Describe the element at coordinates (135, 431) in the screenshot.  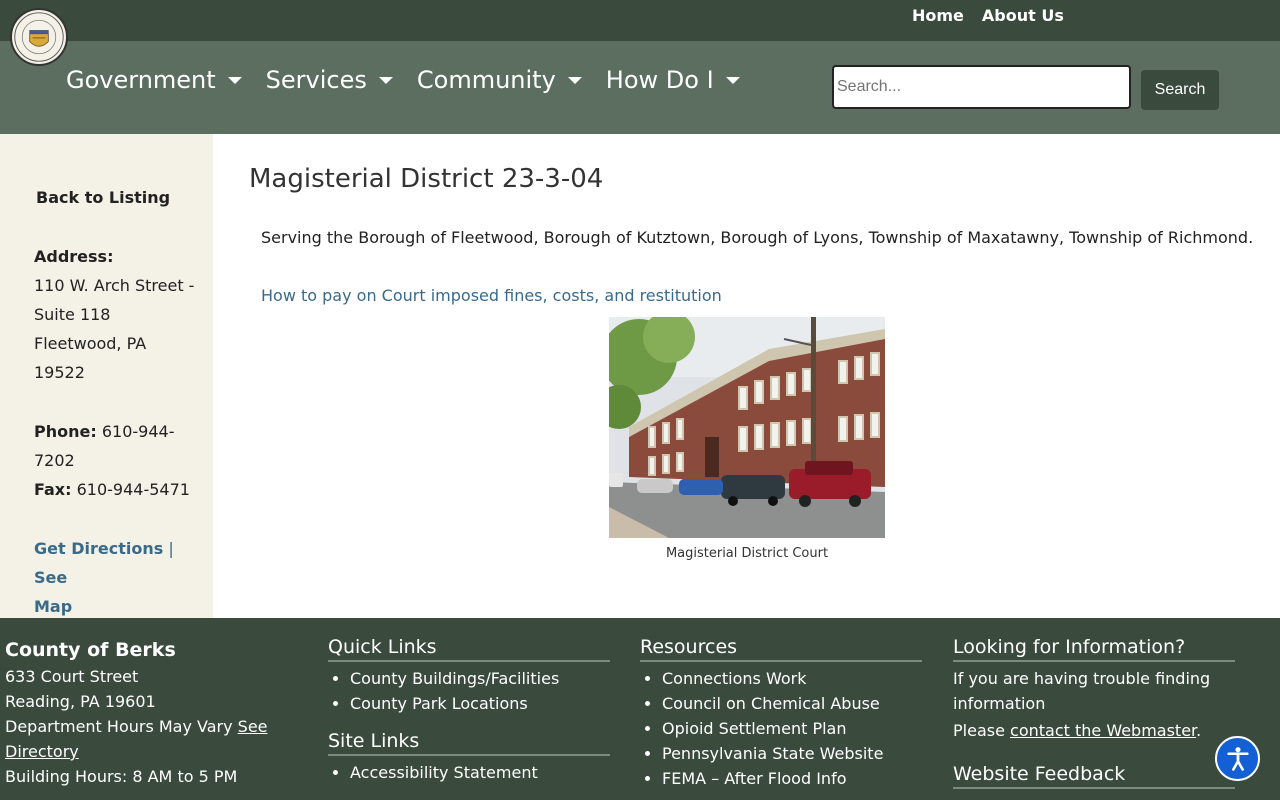
I see `phone-value: 610-944-` at that location.